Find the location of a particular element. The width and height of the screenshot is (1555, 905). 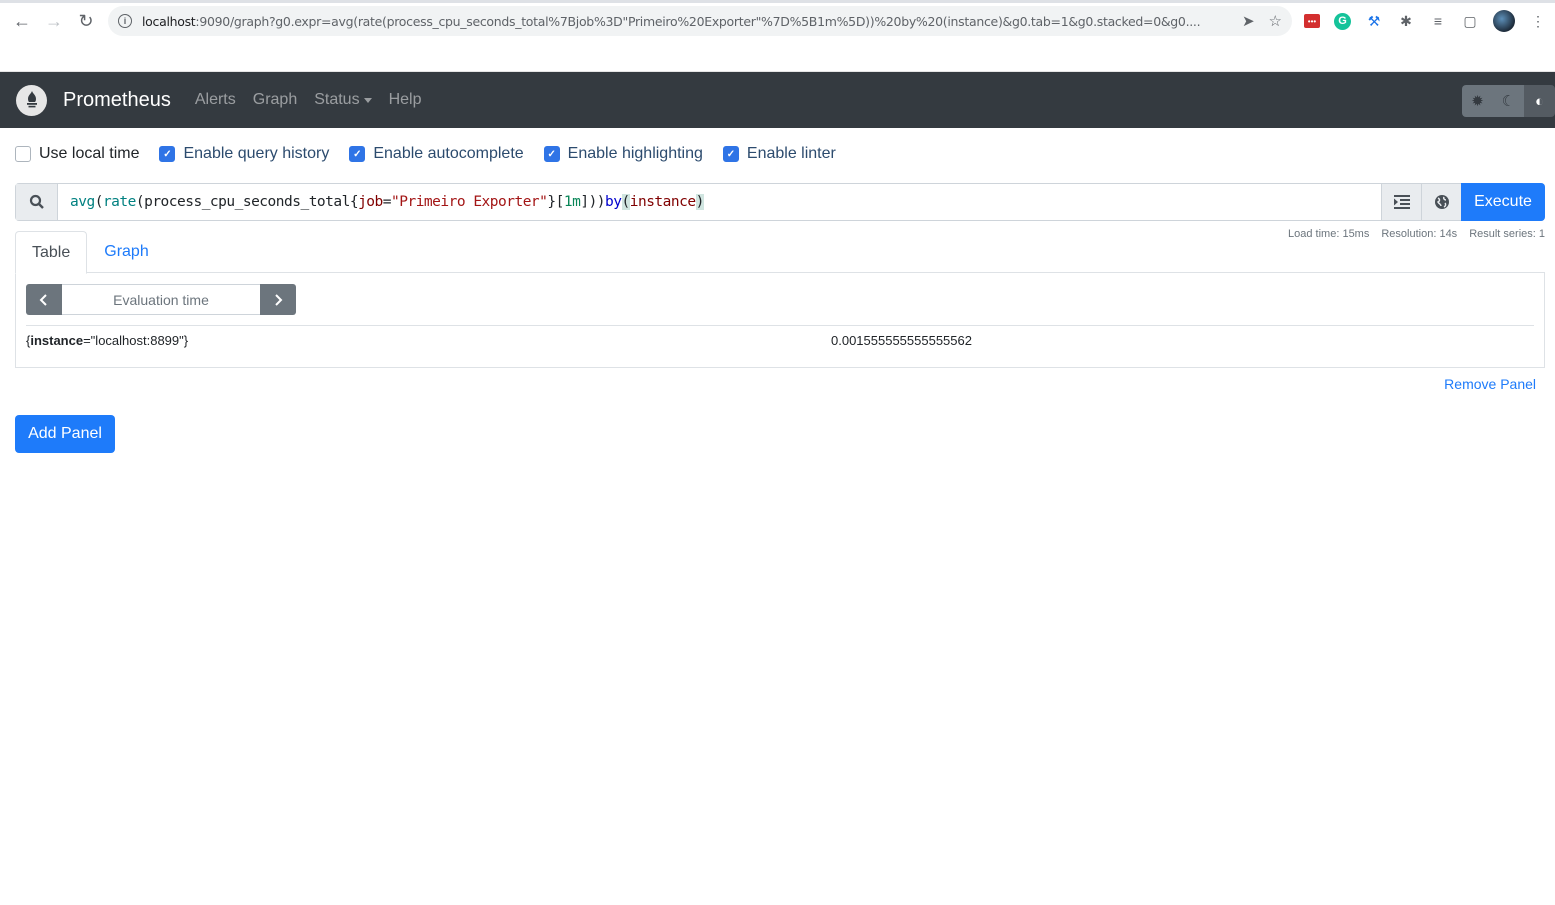

token-keyword: by is located at coordinates (613, 202).